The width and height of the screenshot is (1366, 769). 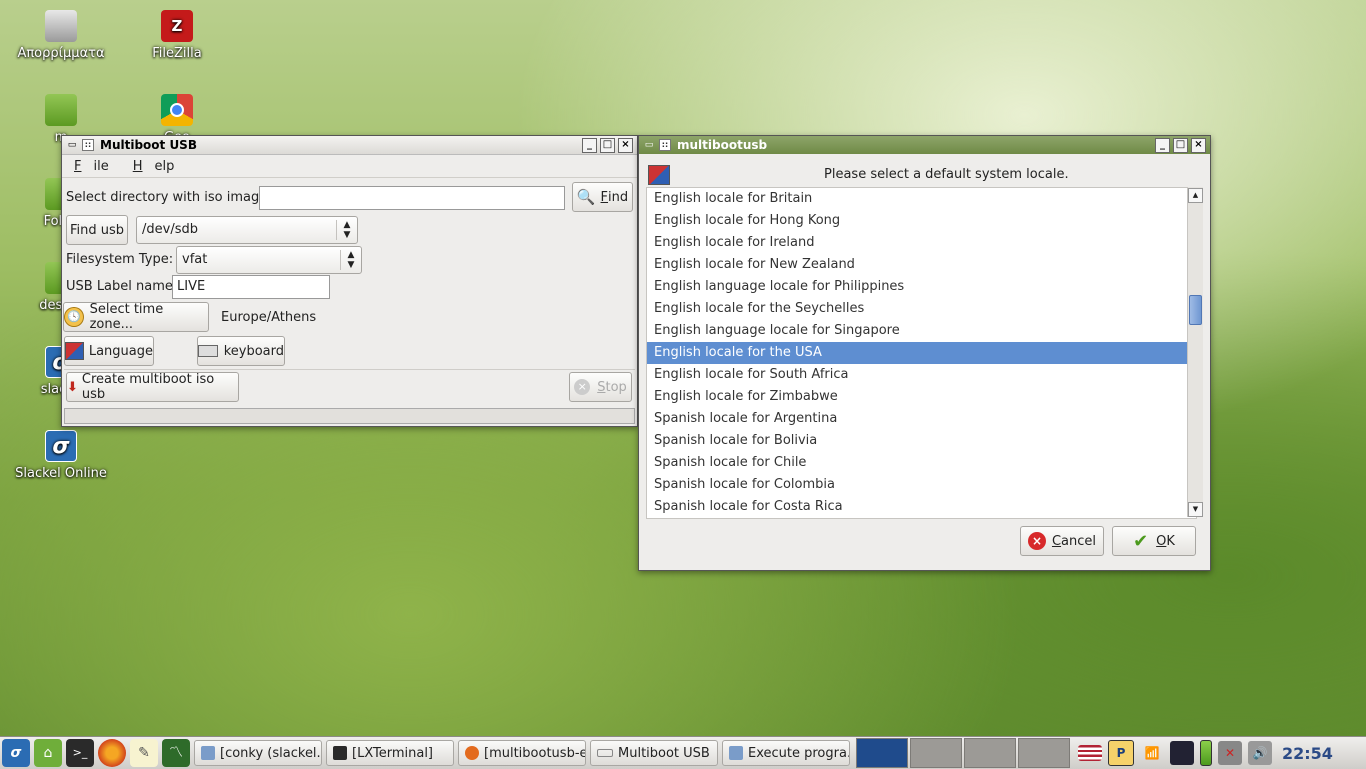 What do you see at coordinates (1182, 753) in the screenshot?
I see `network-monitor-icon` at bounding box center [1182, 753].